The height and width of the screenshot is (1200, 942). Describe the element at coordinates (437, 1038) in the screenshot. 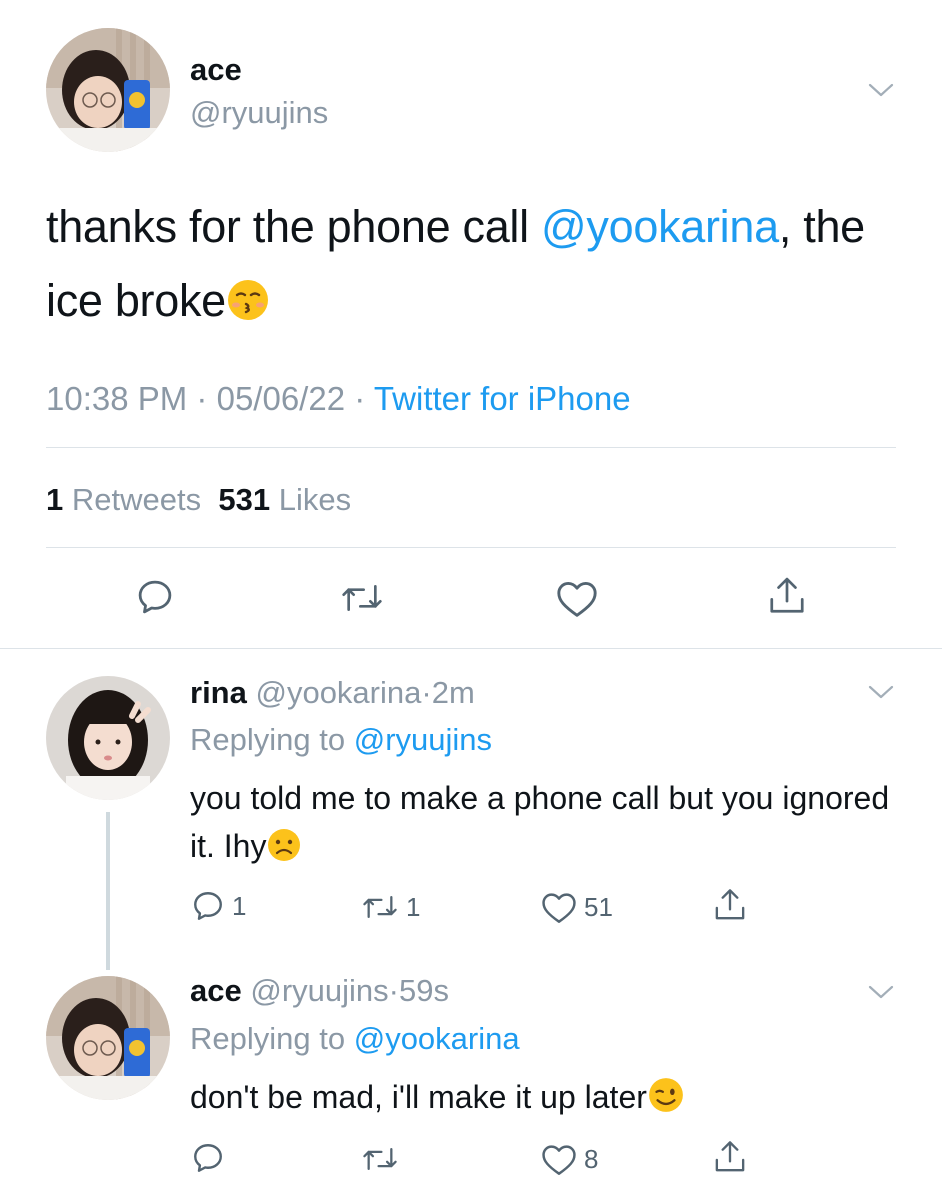

I see `replying-to-link: @yookarina` at that location.